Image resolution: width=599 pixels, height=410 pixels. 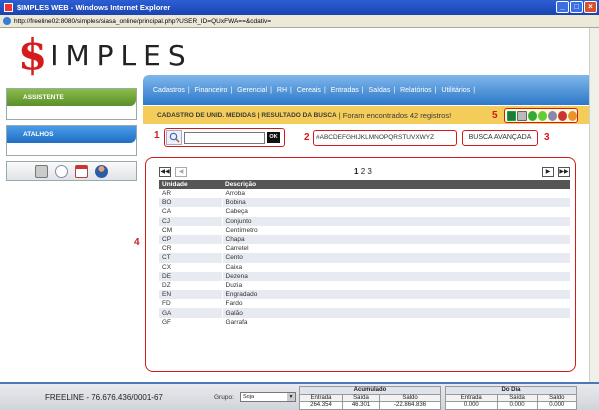 What do you see at coordinates (71, 134) in the screenshot?
I see `atalhos-header: ATALHOS` at bounding box center [71, 134].